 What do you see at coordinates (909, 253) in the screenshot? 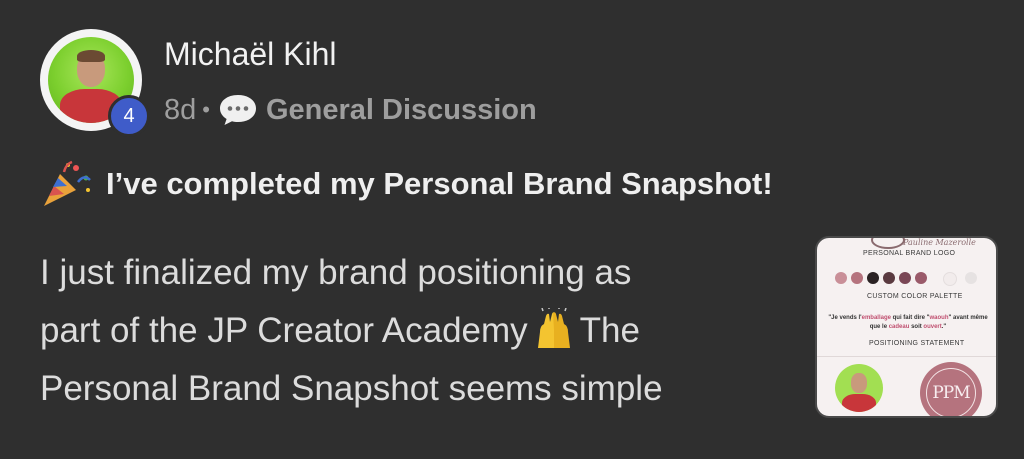
I see `thumbnail-logo-label: PERSONAL BRAND LOGO` at bounding box center [909, 253].